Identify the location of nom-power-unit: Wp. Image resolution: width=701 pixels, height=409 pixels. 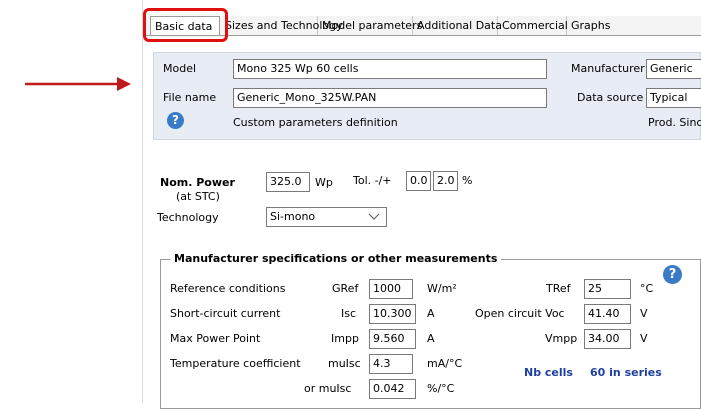
(324, 182).